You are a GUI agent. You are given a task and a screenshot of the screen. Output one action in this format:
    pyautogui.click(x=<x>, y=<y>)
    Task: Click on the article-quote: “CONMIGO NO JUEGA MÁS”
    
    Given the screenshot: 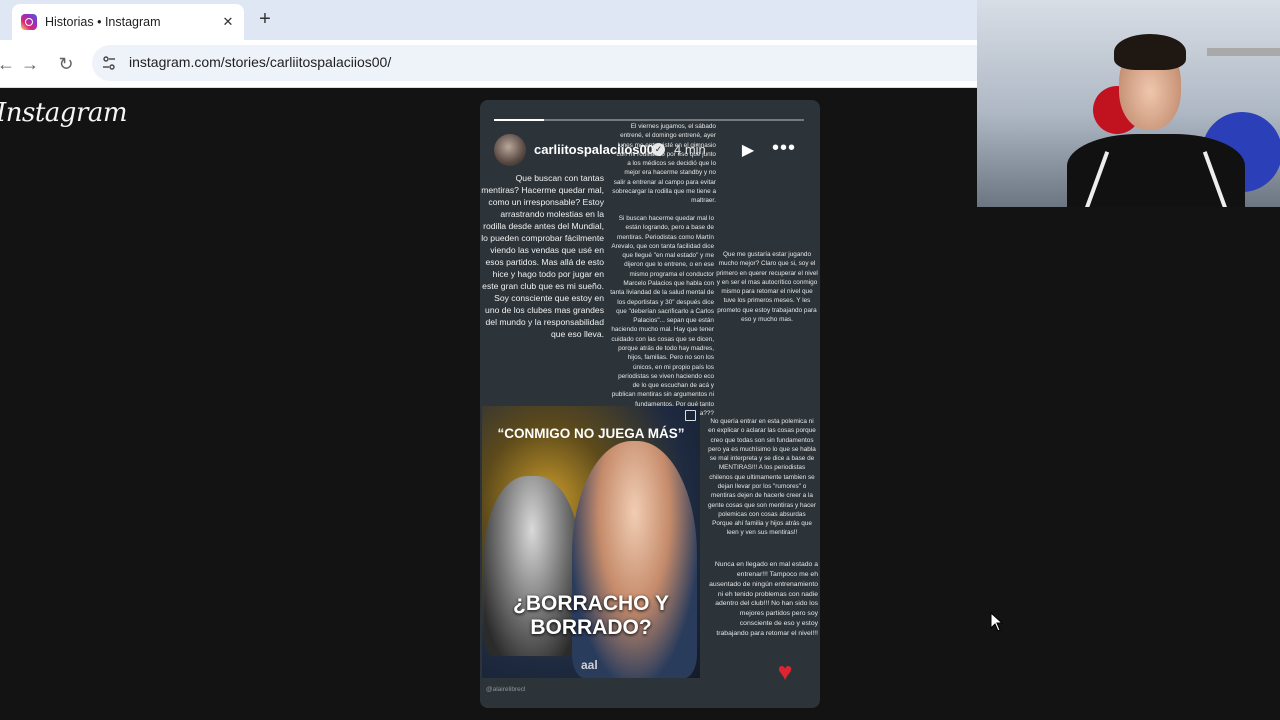 What is the action you would take?
    pyautogui.click(x=591, y=433)
    